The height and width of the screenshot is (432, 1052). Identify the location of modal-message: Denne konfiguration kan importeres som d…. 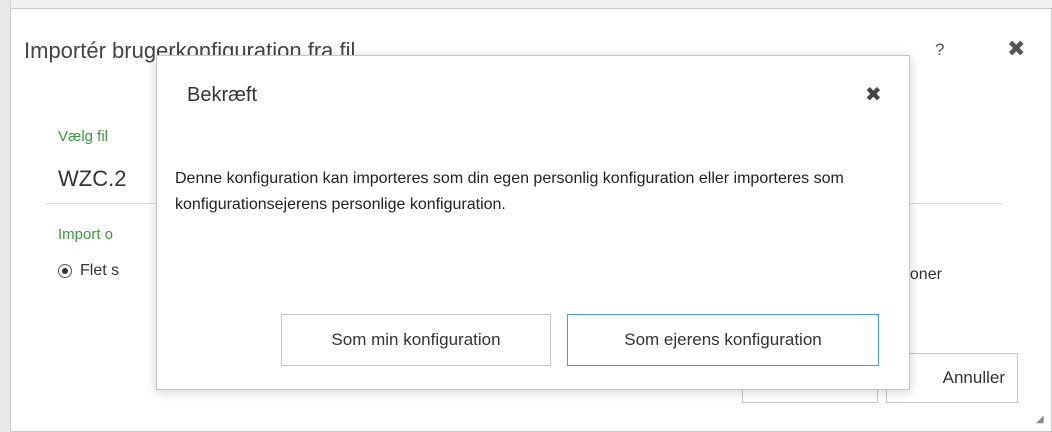
(509, 191).